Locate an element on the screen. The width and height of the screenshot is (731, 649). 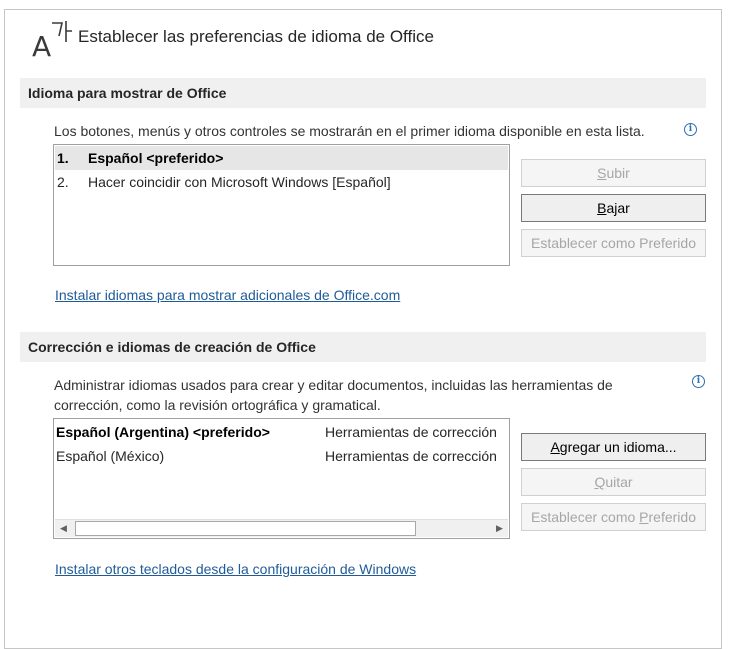
language-az-icon: A is located at coordinates (52, 41).